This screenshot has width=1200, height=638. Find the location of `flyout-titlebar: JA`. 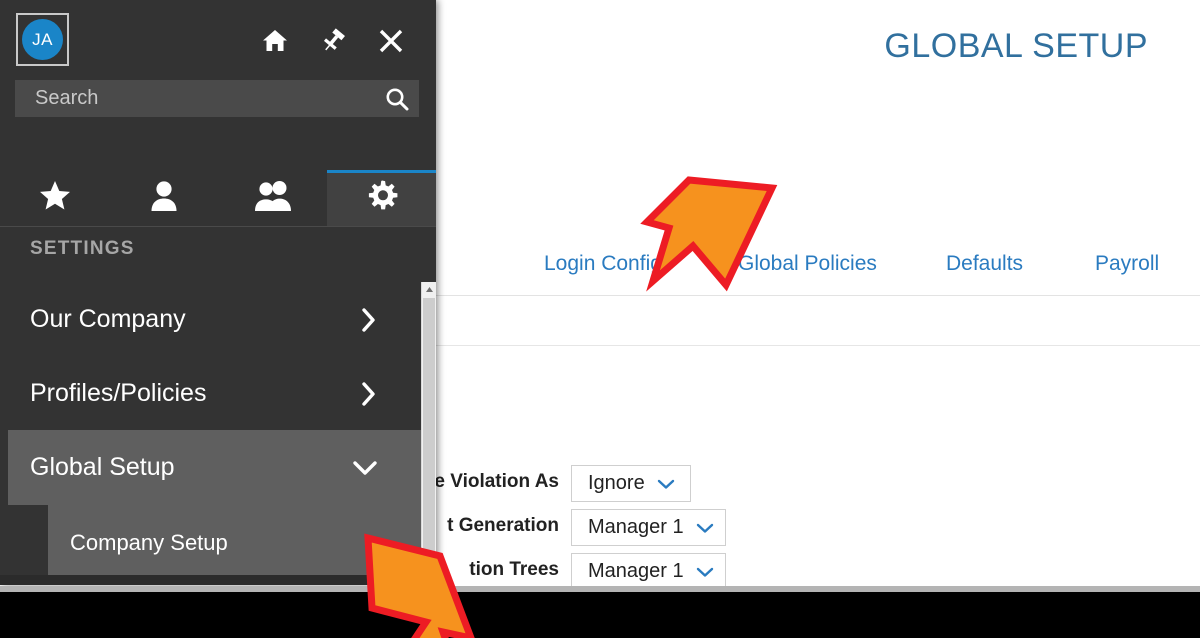

flyout-titlebar: JA is located at coordinates (218, 38).